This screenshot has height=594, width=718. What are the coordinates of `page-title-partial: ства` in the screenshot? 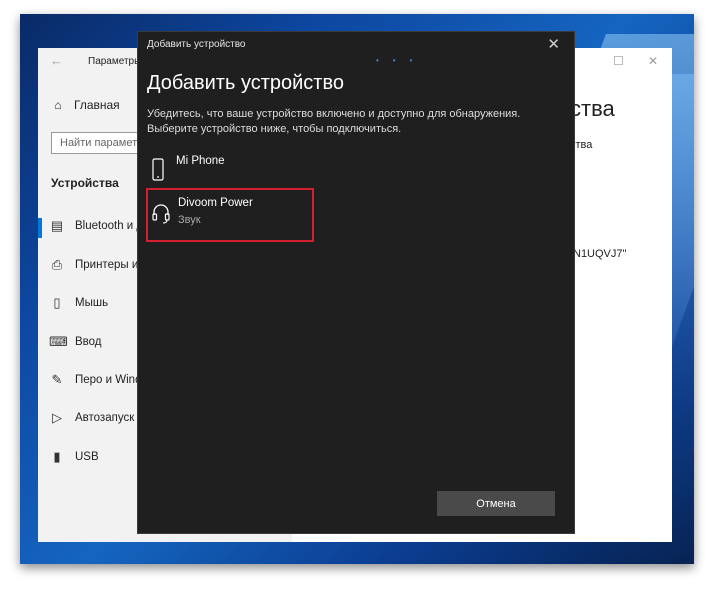 It's located at (592, 108).